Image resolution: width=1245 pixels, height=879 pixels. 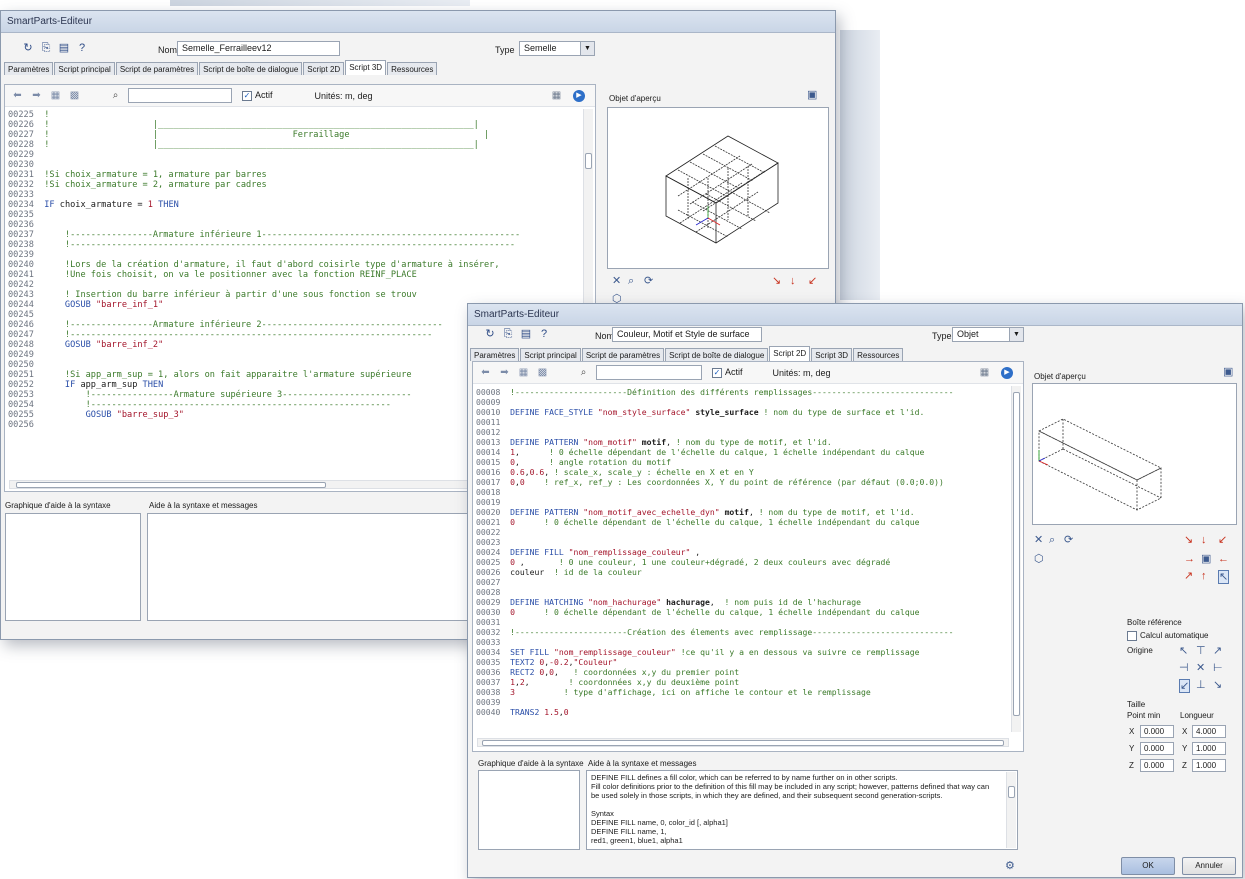 What do you see at coordinates (1189, 559) in the screenshot?
I see `arrow-right-icon: →` at bounding box center [1189, 559].